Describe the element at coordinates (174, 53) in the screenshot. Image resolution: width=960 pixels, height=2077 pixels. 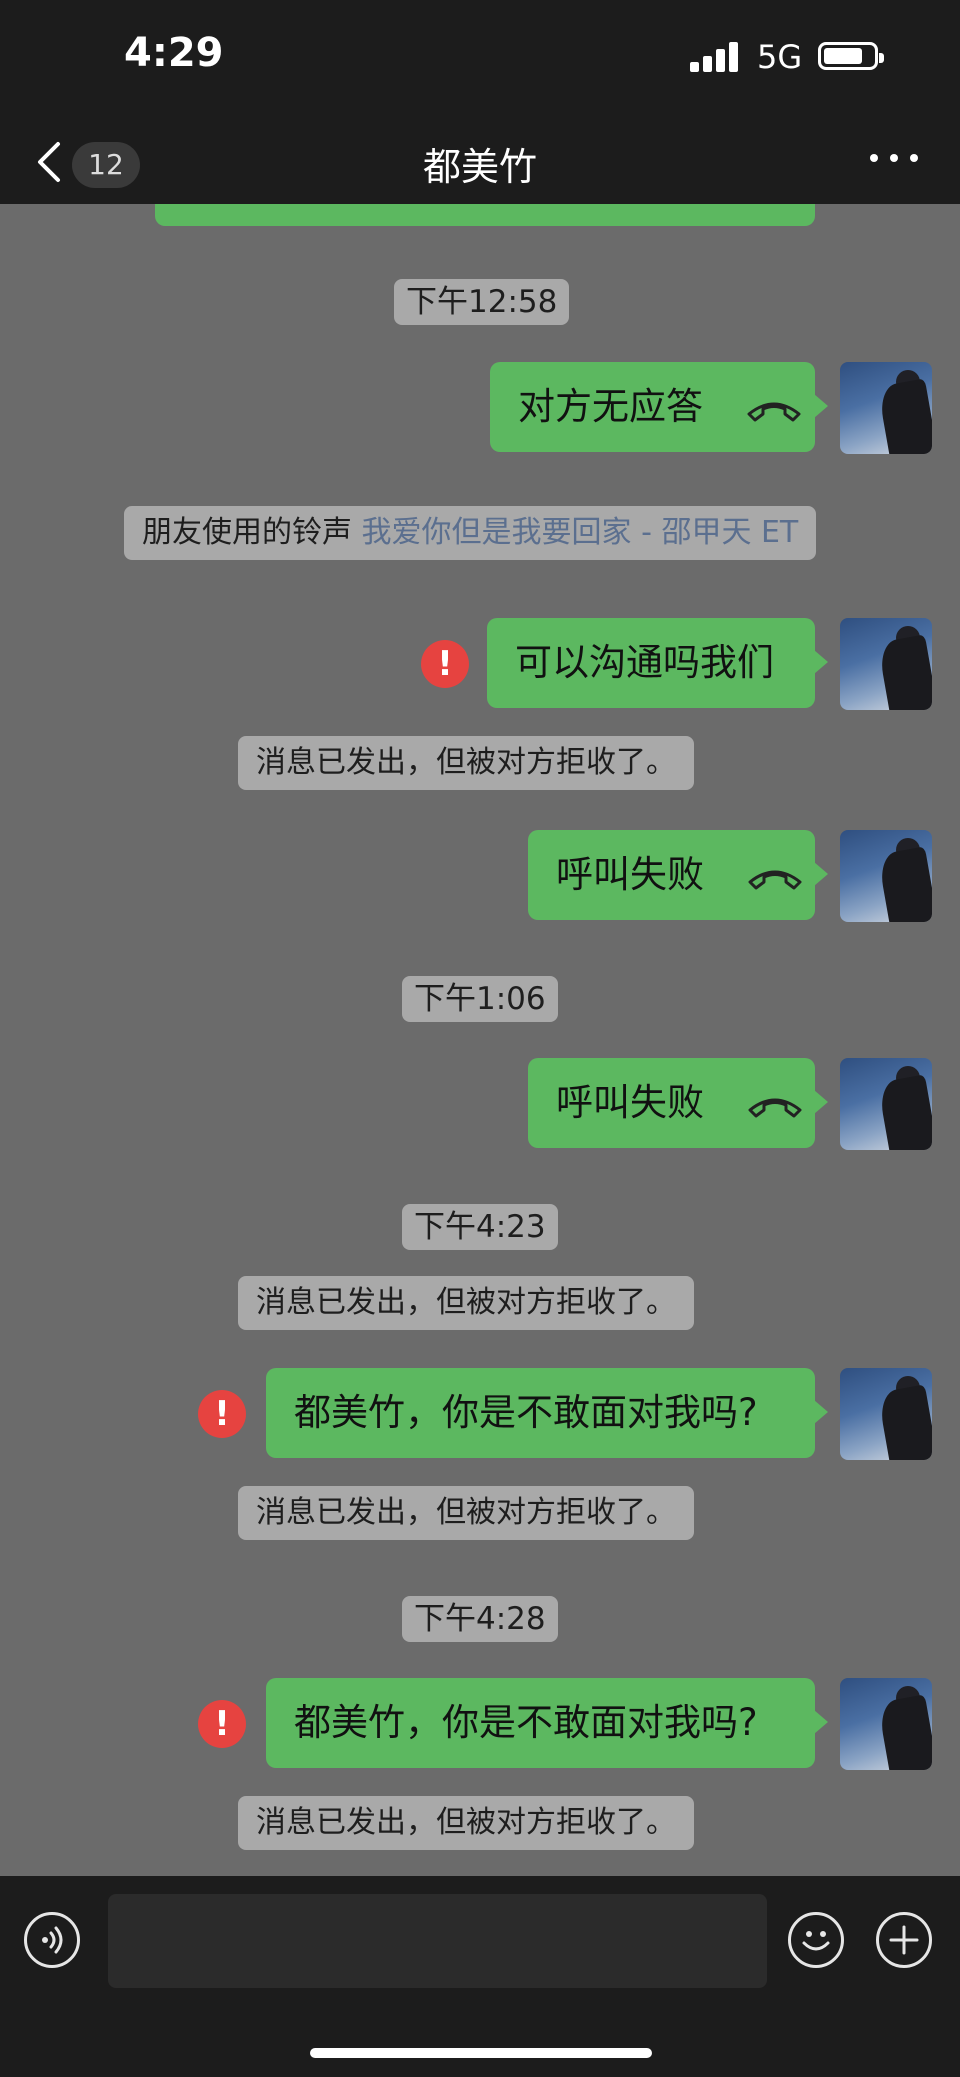
I see `status-time: 4:29` at that location.